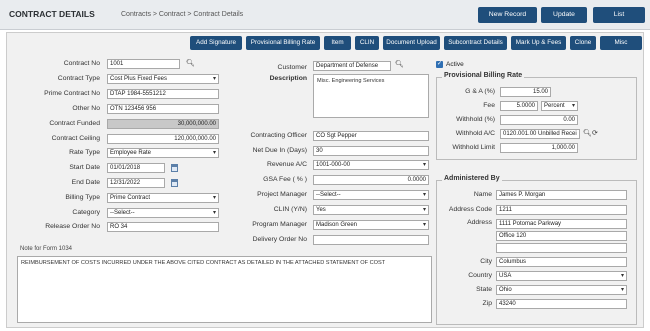 This screenshot has width=650, height=331. I want to click on other-no-field: OTN 123456 956, so click(163, 109).